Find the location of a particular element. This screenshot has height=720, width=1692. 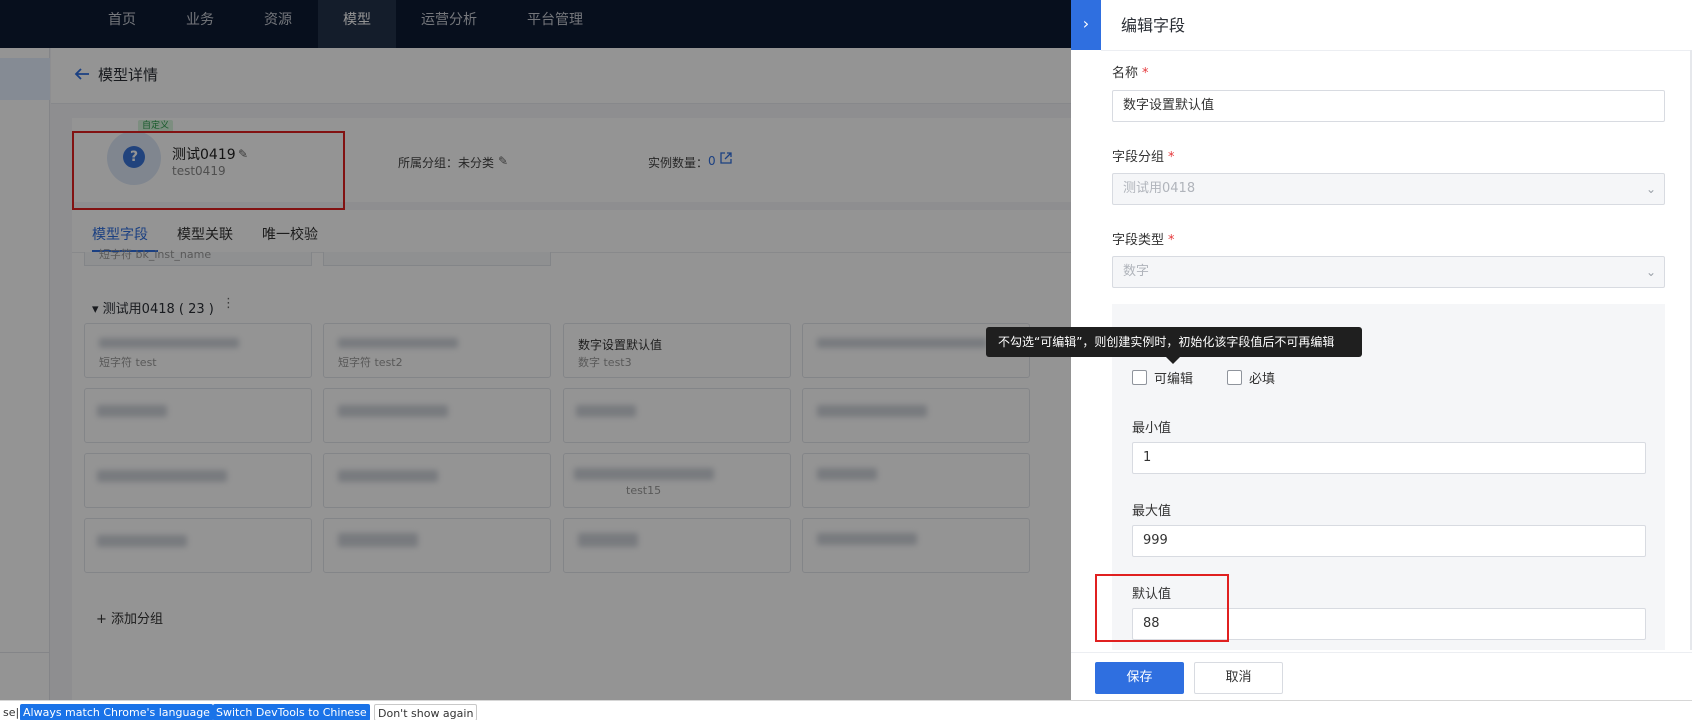

tooltip-arrow is located at coordinates (1173, 360).